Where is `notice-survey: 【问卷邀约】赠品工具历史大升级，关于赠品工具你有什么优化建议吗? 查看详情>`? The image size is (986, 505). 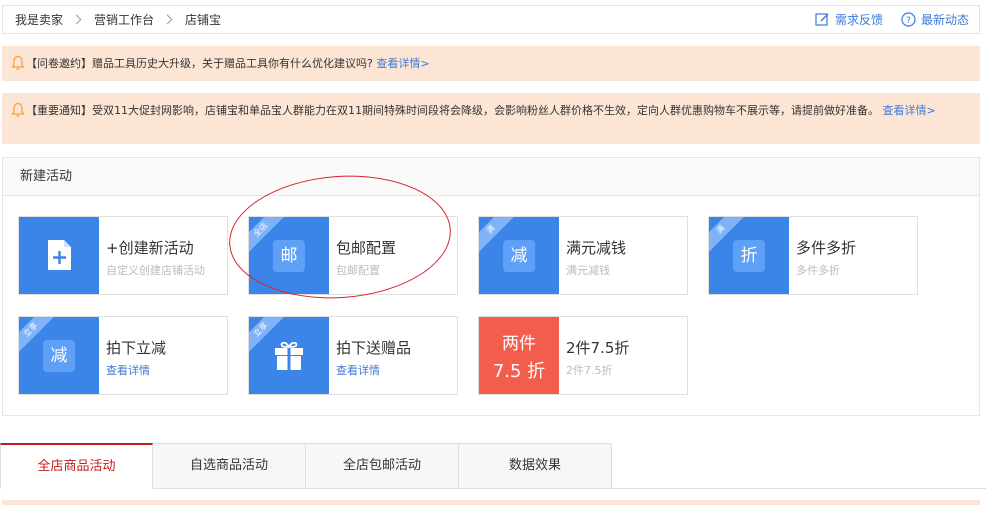
notice-survey: 【问卷邀约】赠品工具历史大升级，关于赠品工具你有什么优化建议吗? 查看详情> is located at coordinates (491, 63).